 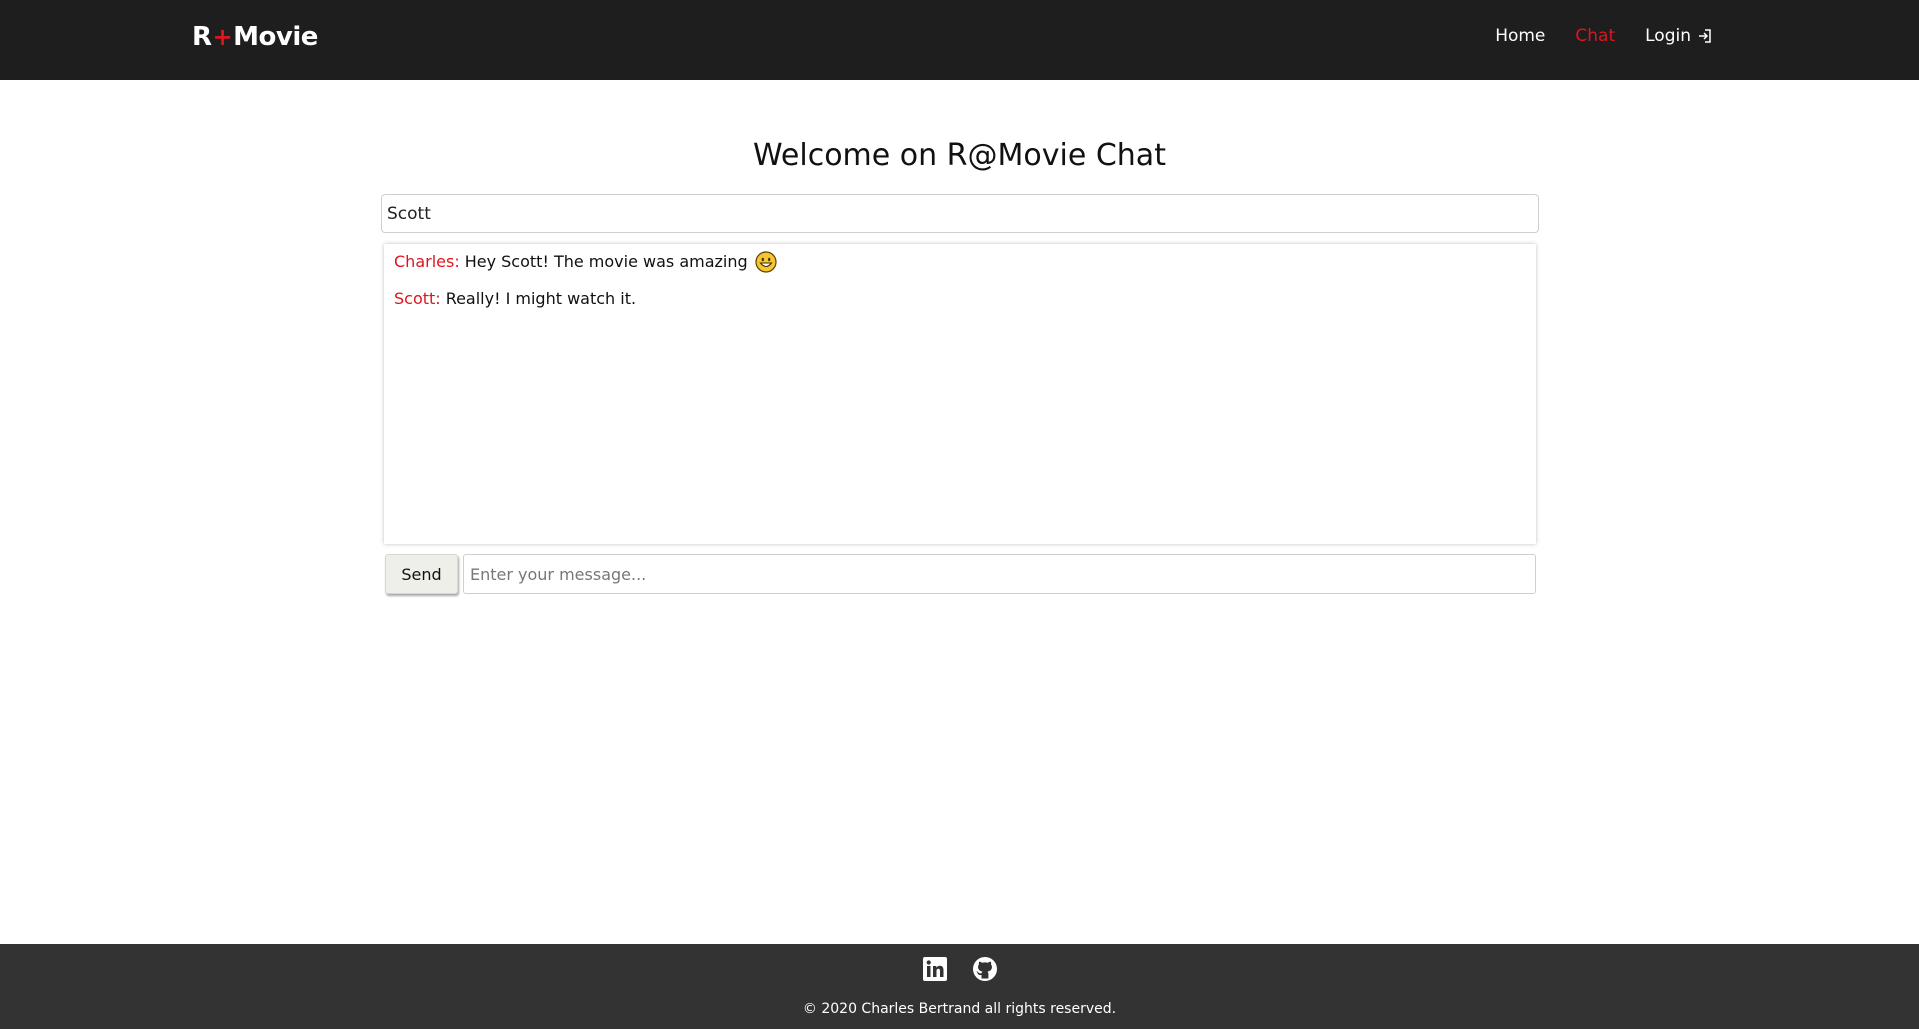 What do you see at coordinates (960, 299) in the screenshot?
I see `chat-message: Scott: Really! I might watch it.` at bounding box center [960, 299].